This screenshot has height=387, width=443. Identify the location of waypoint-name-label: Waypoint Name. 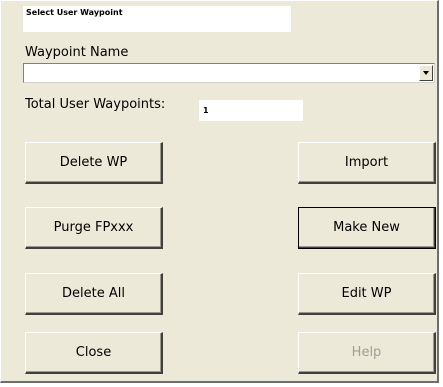
(77, 52).